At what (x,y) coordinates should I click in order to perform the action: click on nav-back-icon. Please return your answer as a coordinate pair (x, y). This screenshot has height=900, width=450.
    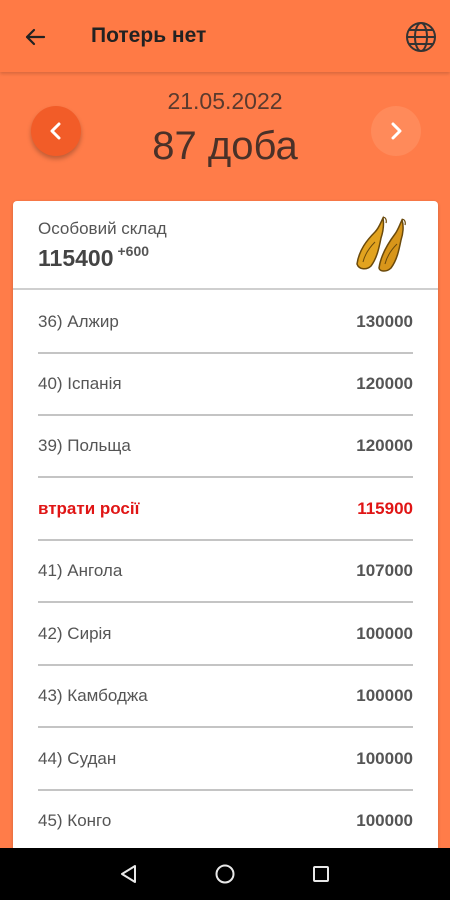
    Looking at the image, I should click on (129, 874).